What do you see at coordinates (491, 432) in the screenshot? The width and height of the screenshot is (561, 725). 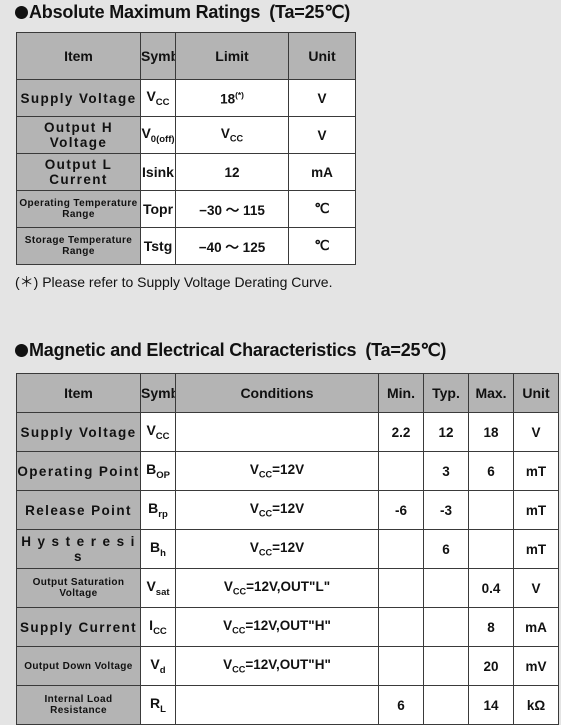 I see `cell-max: 18` at bounding box center [491, 432].